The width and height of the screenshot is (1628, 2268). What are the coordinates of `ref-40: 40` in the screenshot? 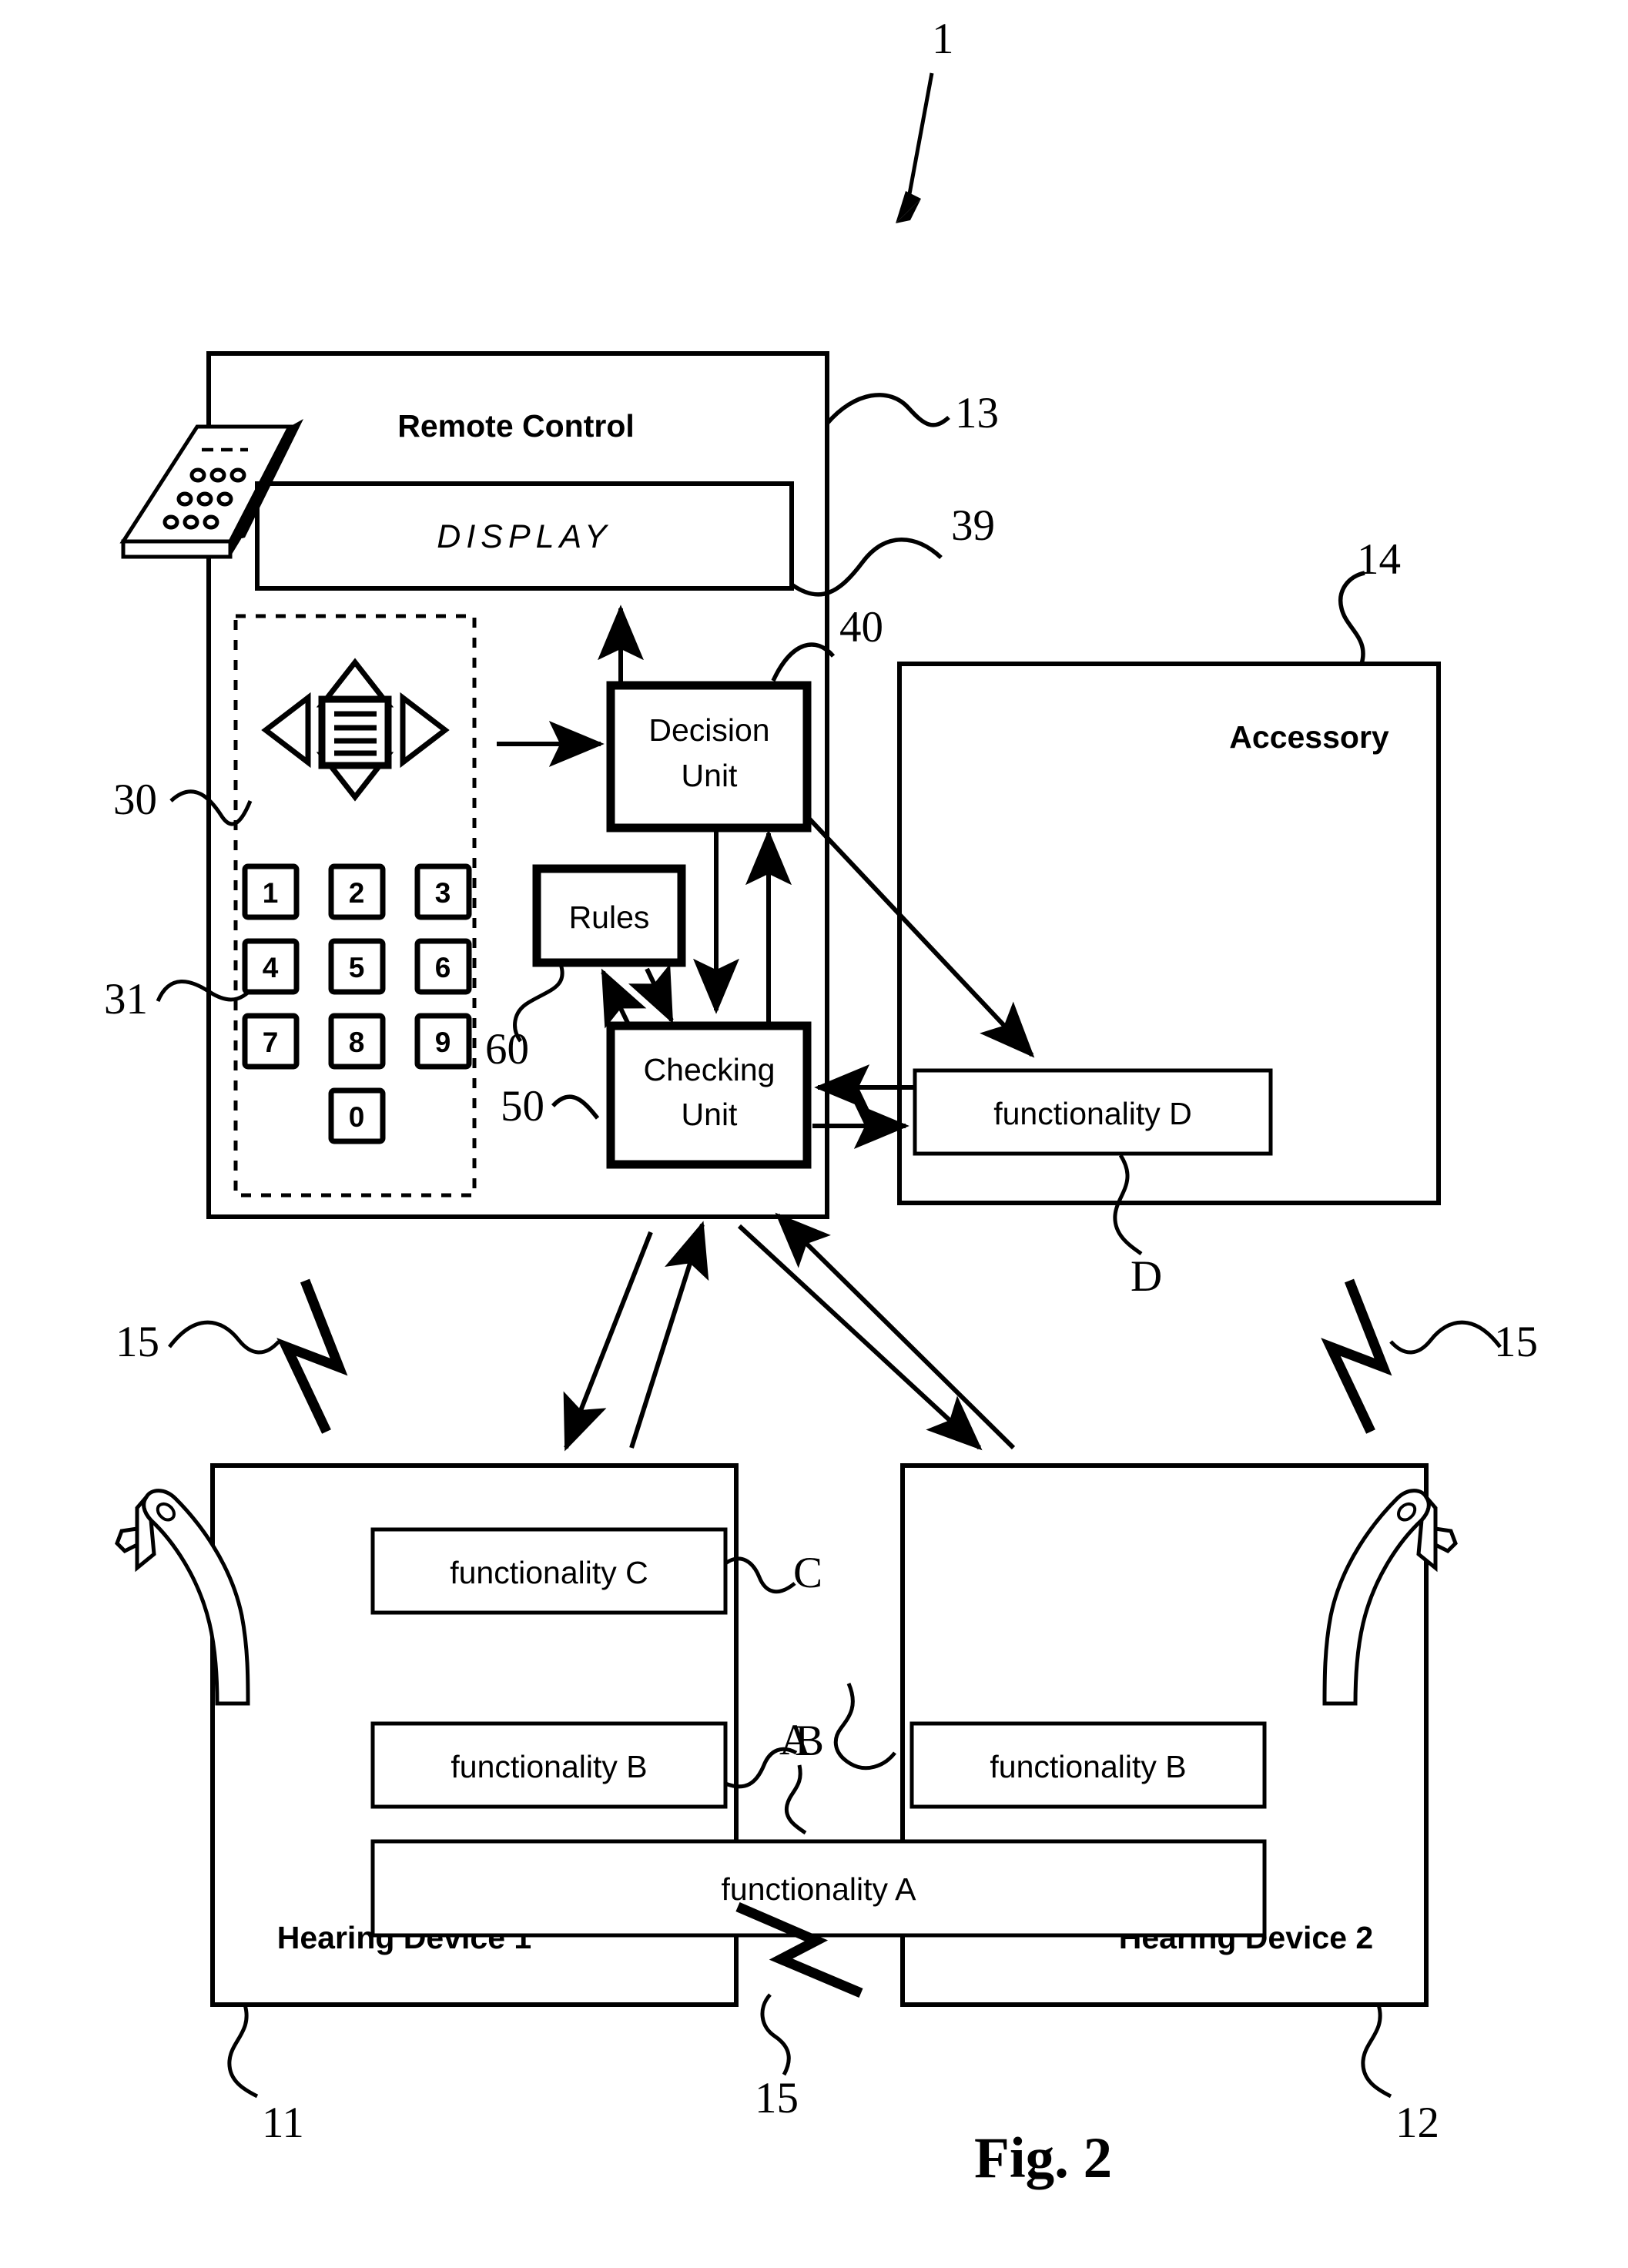 It's located at (861, 627).